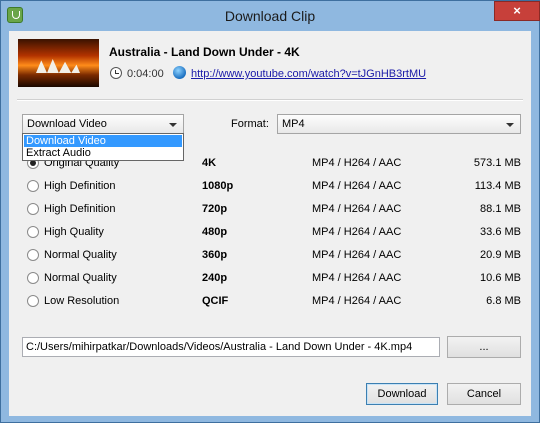  Describe the element at coordinates (402, 394) in the screenshot. I see `download-button: Download` at that location.